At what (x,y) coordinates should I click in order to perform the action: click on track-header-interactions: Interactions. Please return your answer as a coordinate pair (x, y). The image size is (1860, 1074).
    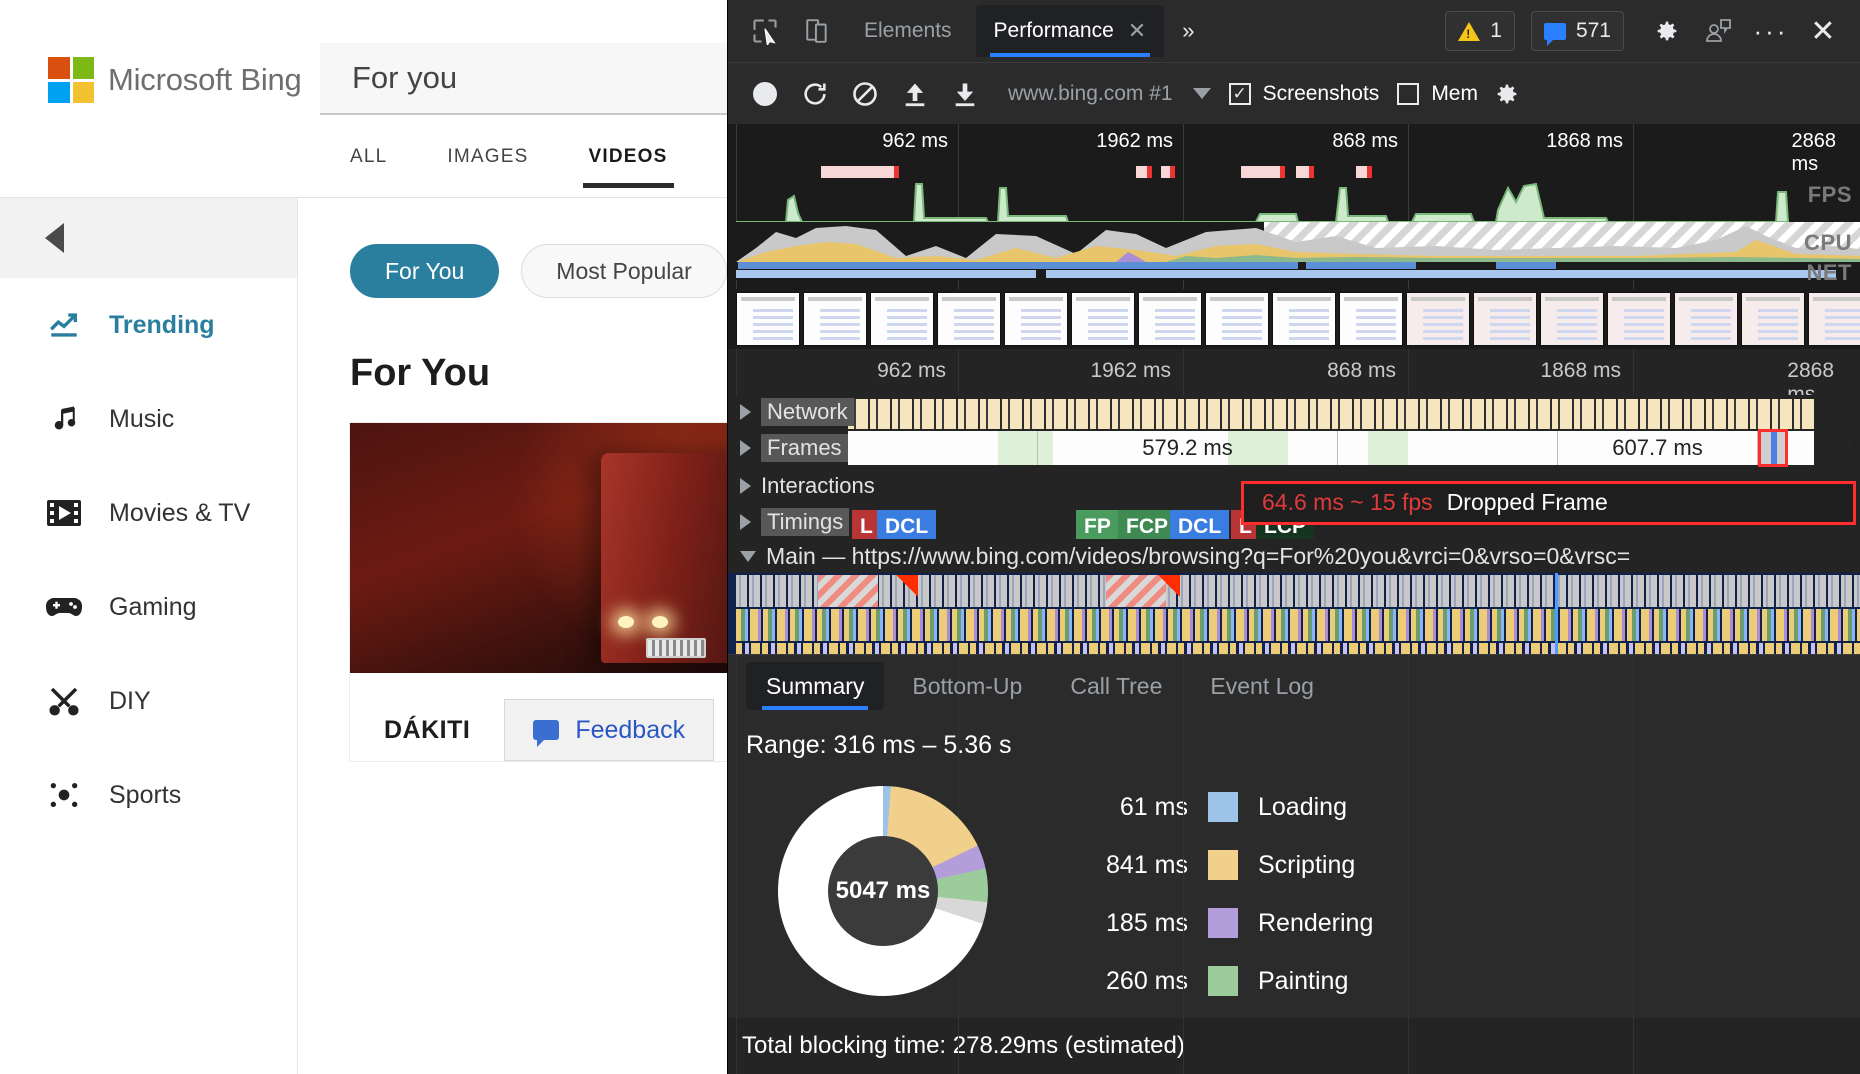
    Looking at the image, I should click on (807, 486).